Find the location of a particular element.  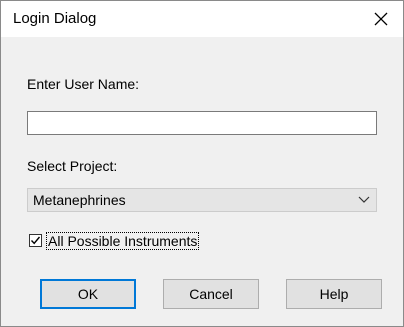

title-bar: Login Dialog is located at coordinates (202, 19).